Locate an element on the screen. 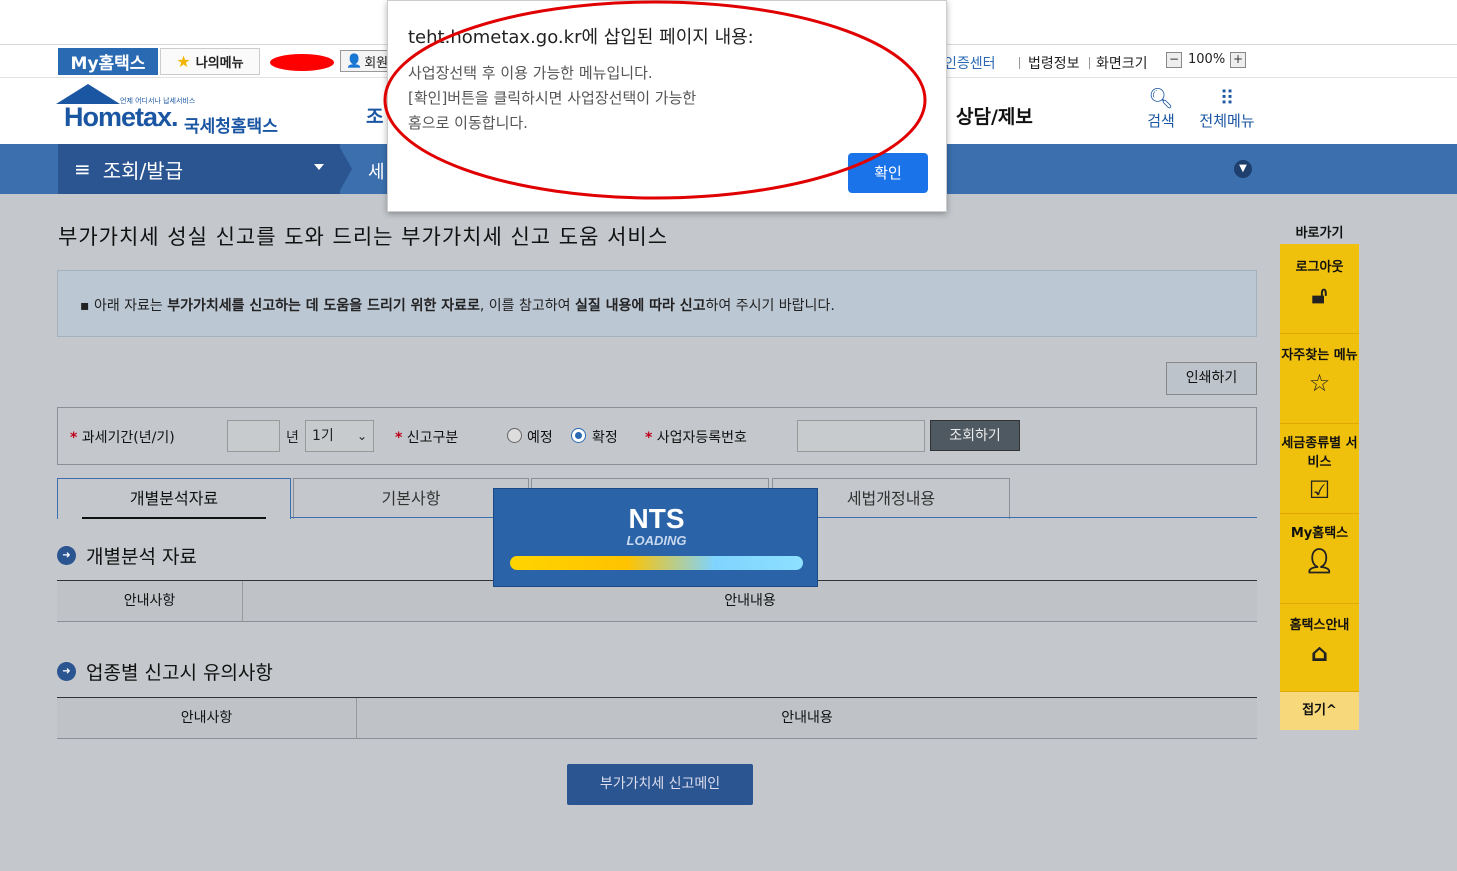  search-button: 🔍︎ 검색 is located at coordinates (1161, 109).